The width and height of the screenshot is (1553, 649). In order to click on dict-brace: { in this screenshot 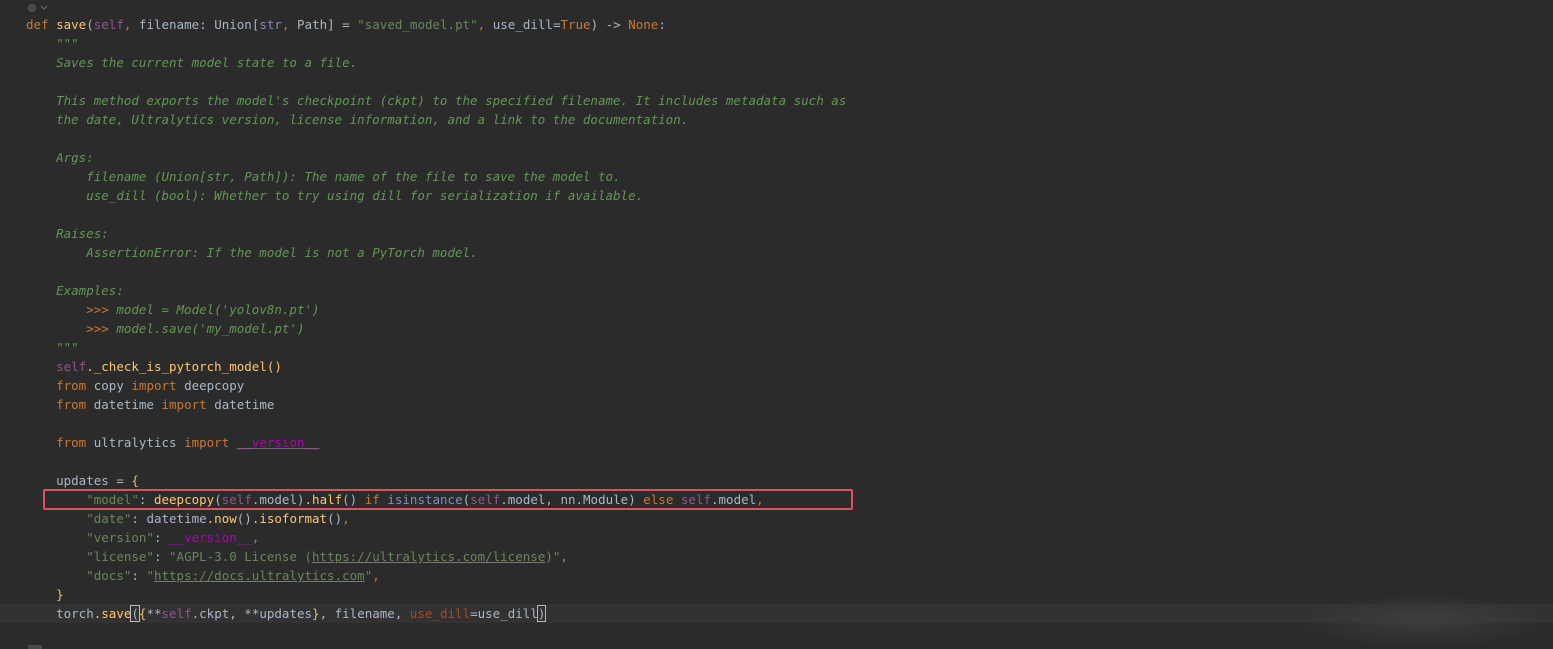, I will do `click(135, 480)`.